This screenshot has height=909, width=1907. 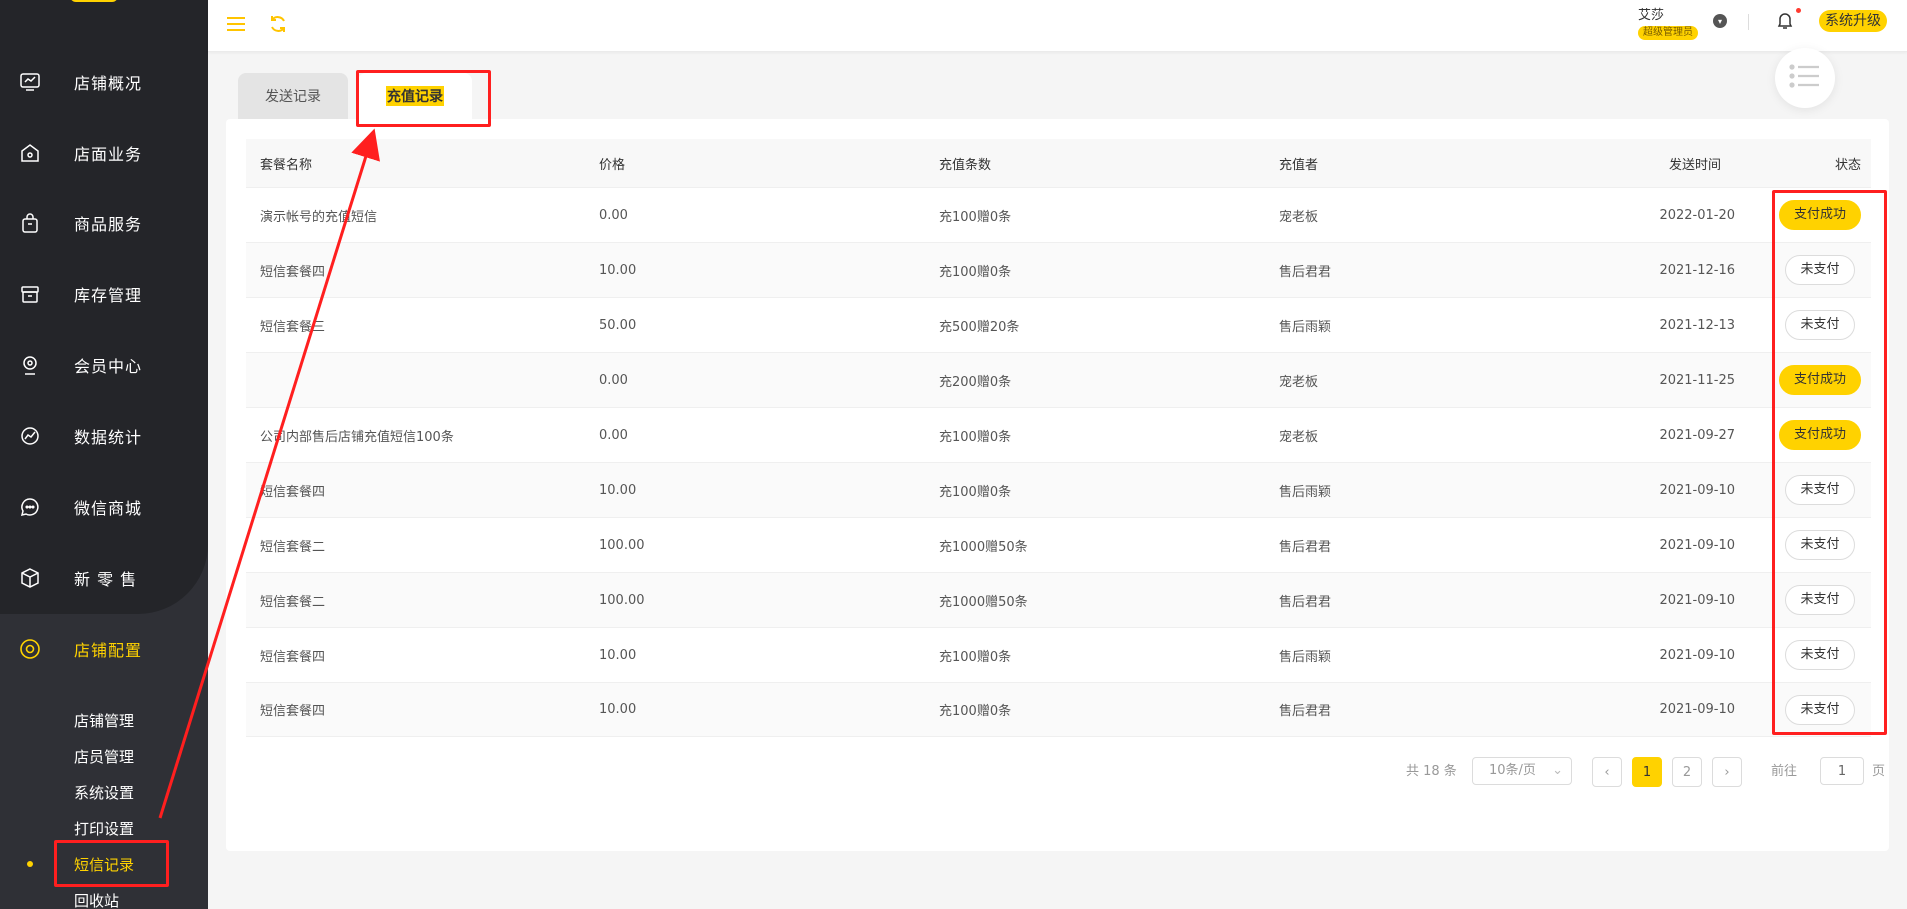 I want to click on prev-page-button: ‹, so click(x=1607, y=772).